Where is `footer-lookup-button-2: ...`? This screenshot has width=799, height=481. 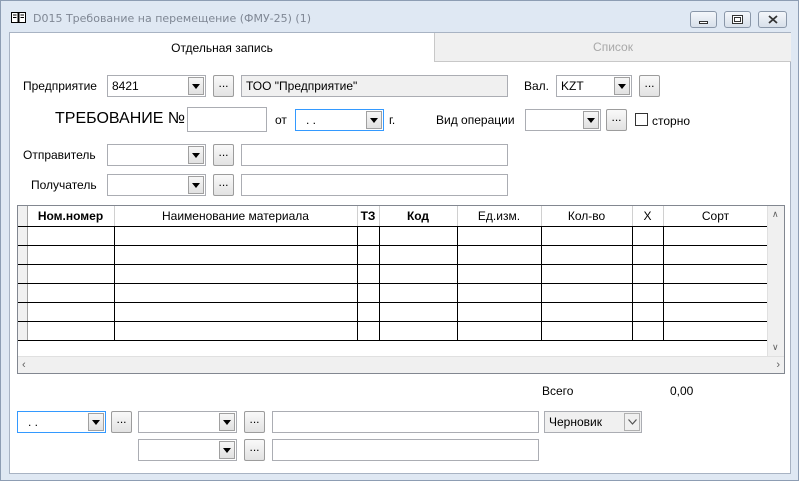
footer-lookup-button-2: ... is located at coordinates (254, 422).